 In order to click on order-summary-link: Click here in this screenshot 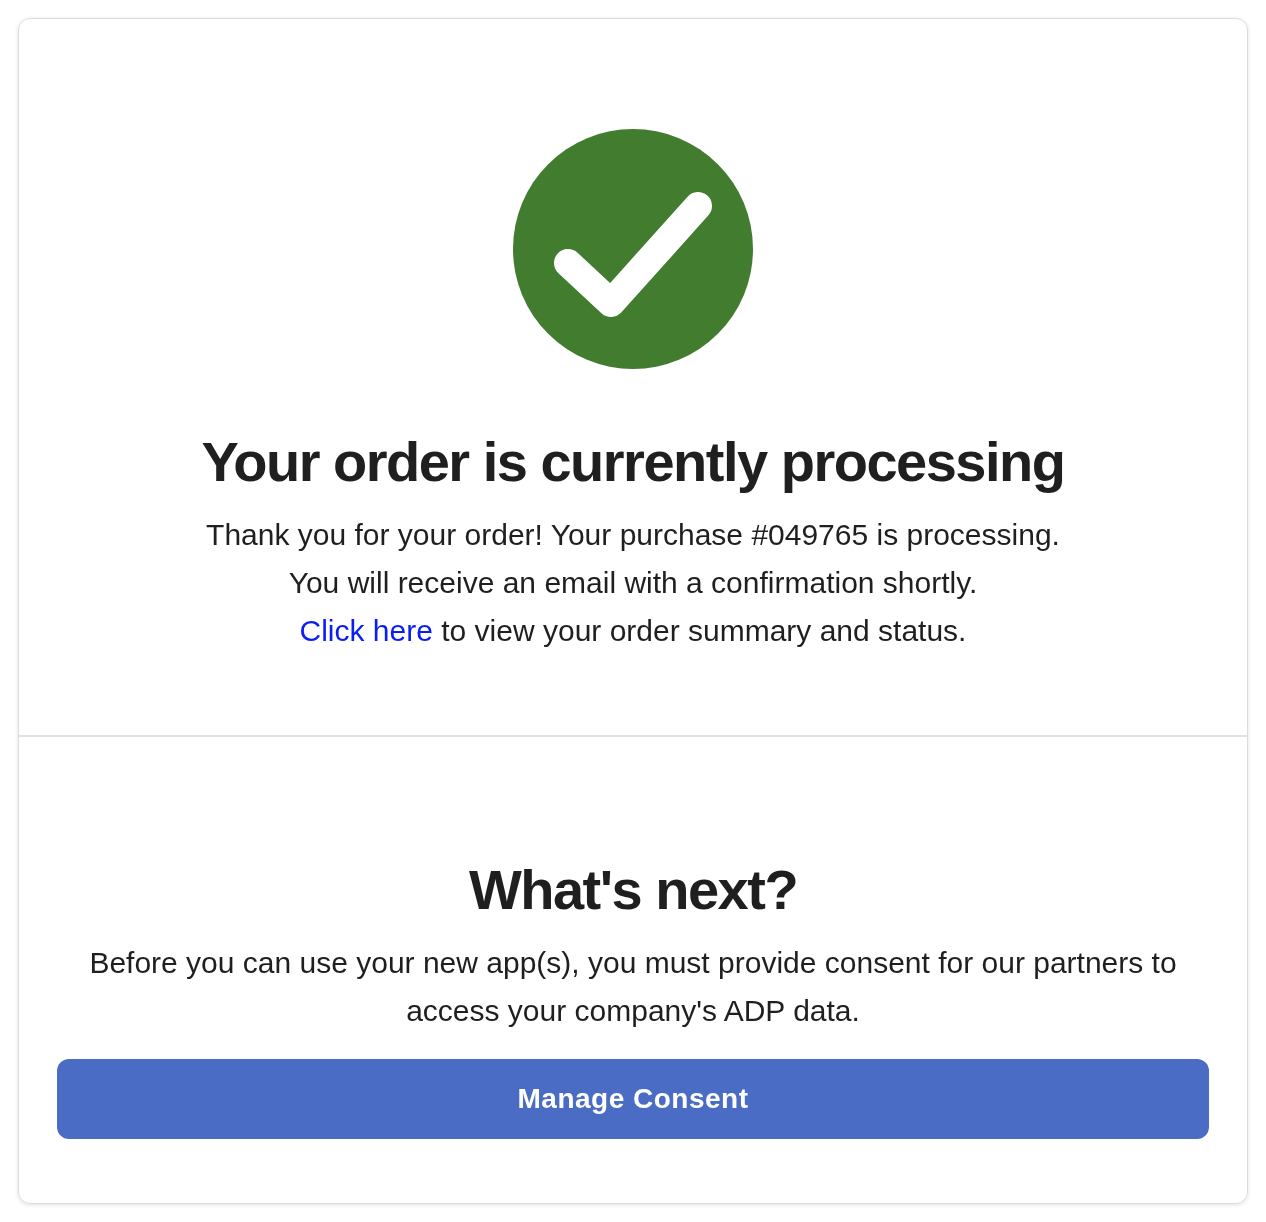, I will do `click(366, 630)`.